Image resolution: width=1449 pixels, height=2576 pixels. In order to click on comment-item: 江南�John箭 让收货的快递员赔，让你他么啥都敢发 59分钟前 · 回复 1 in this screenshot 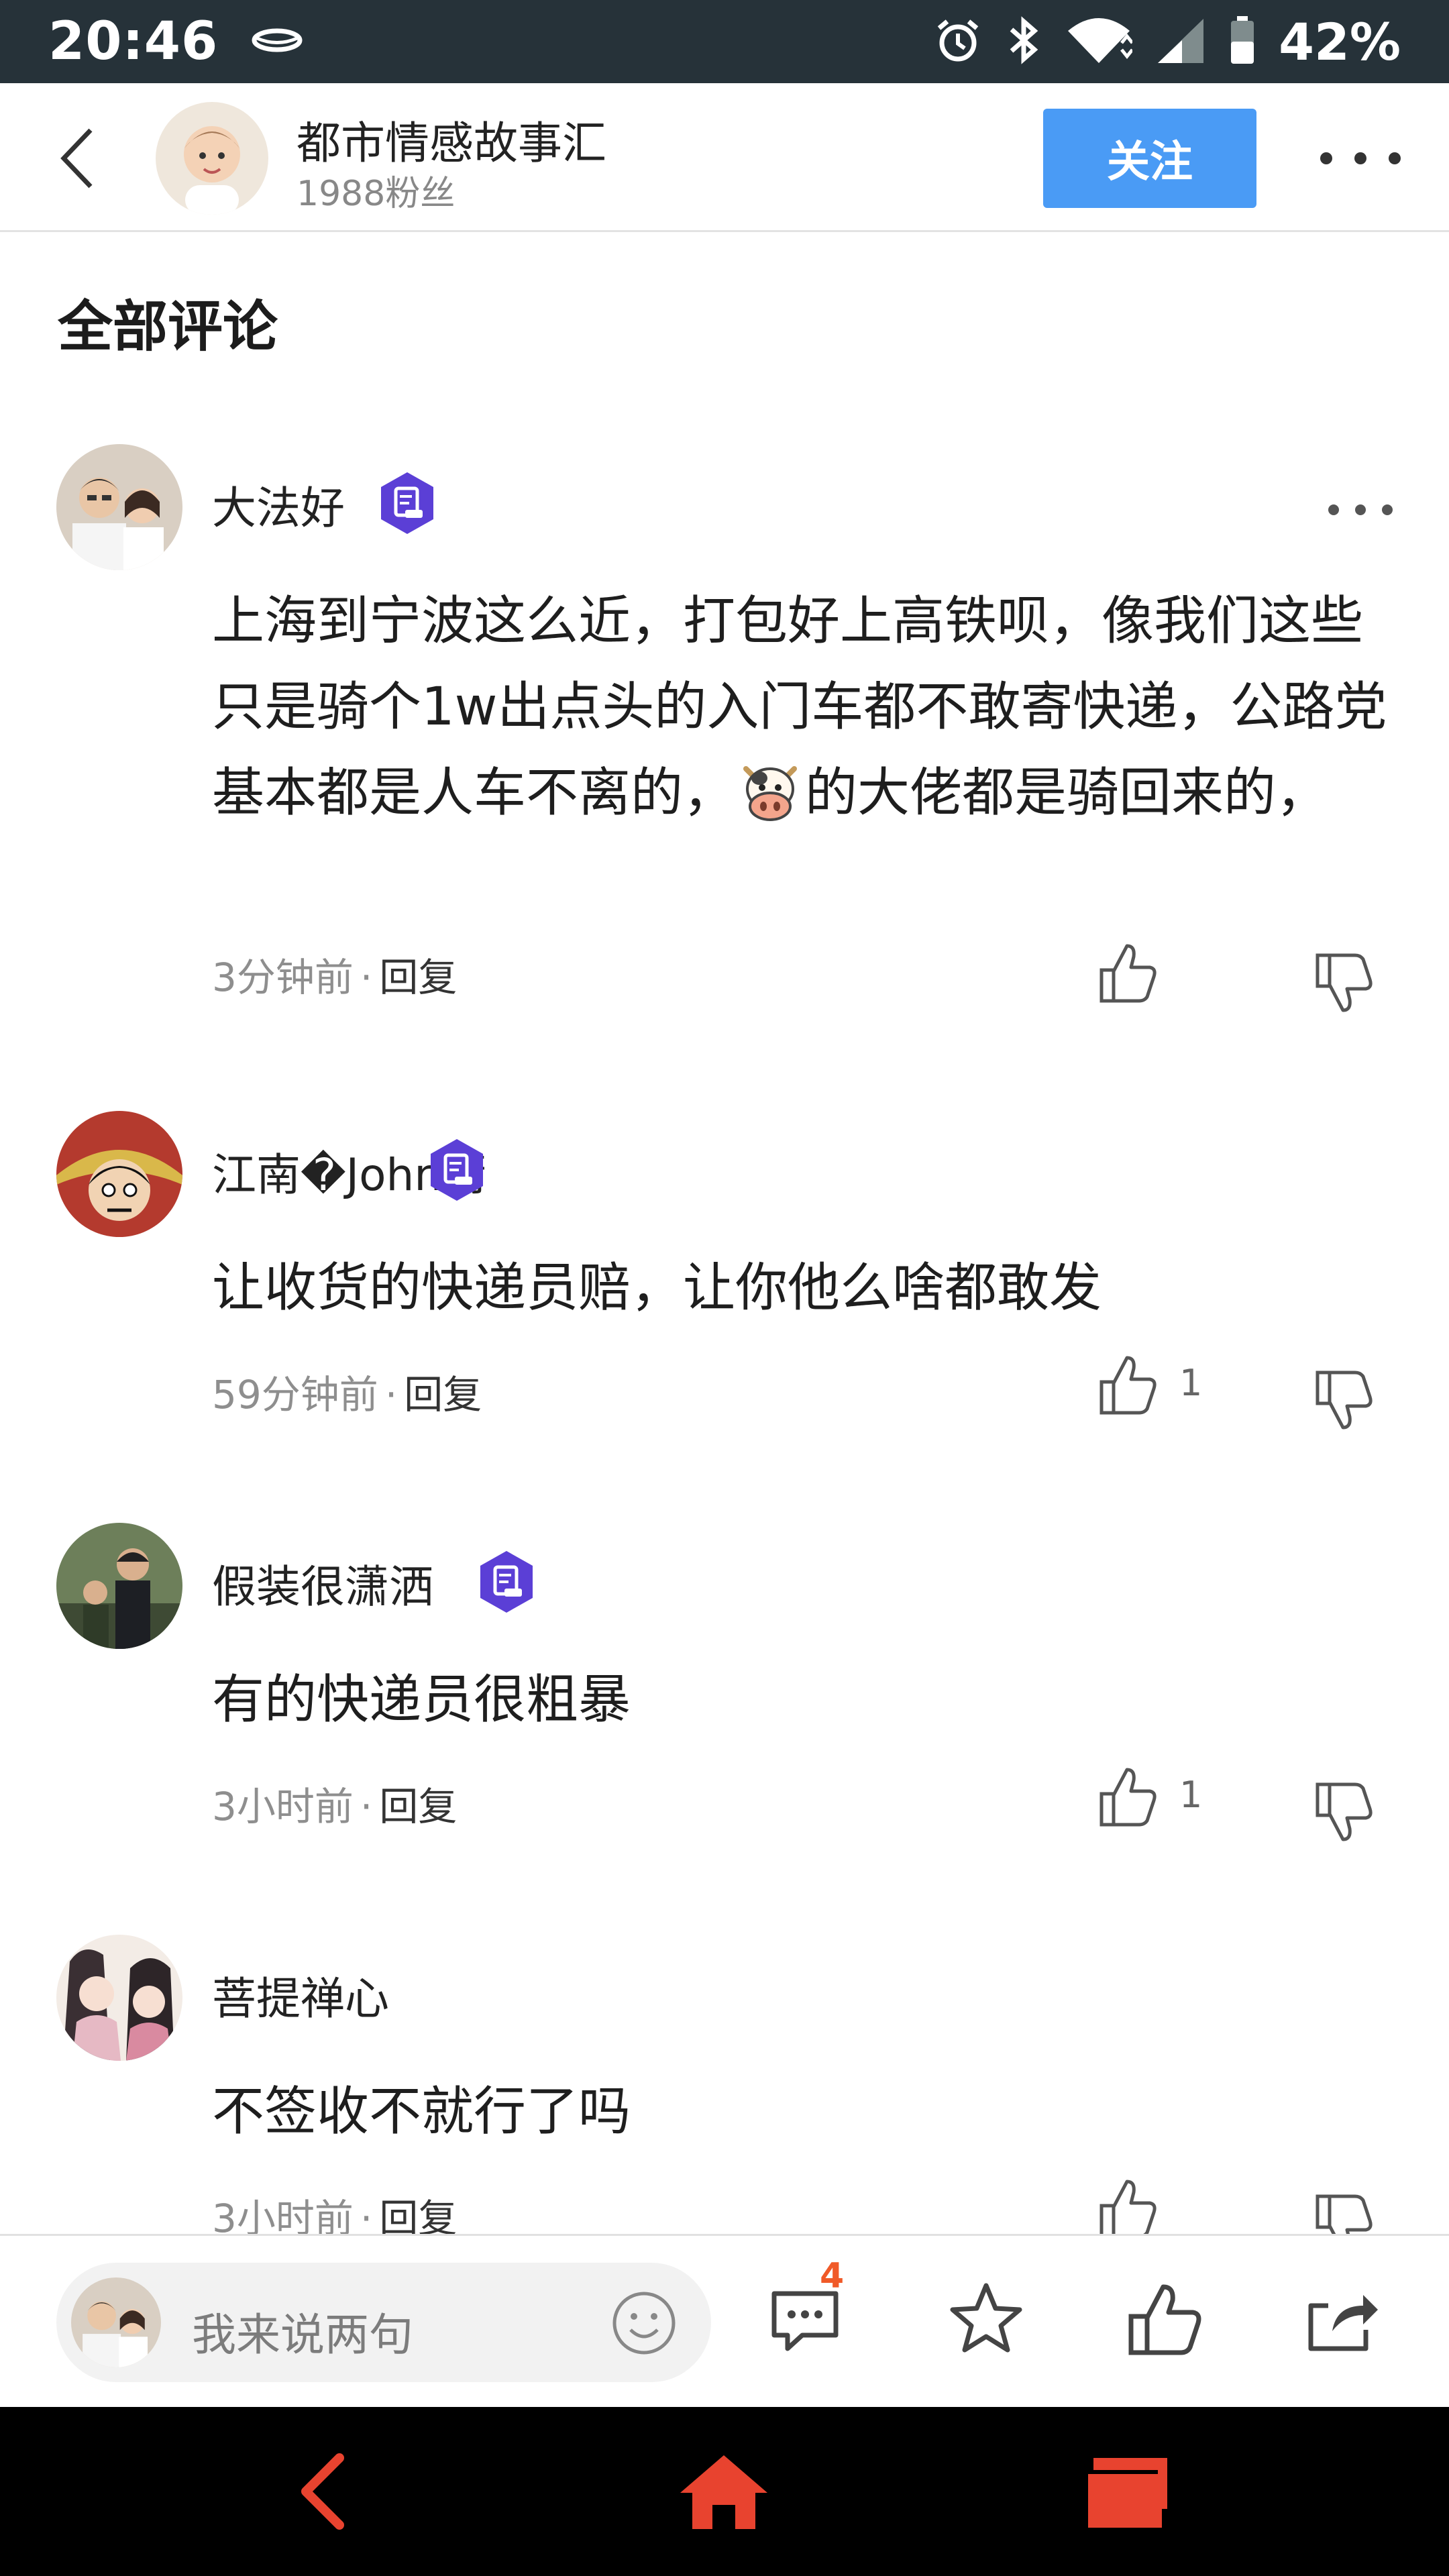, I will do `click(724, 1285)`.